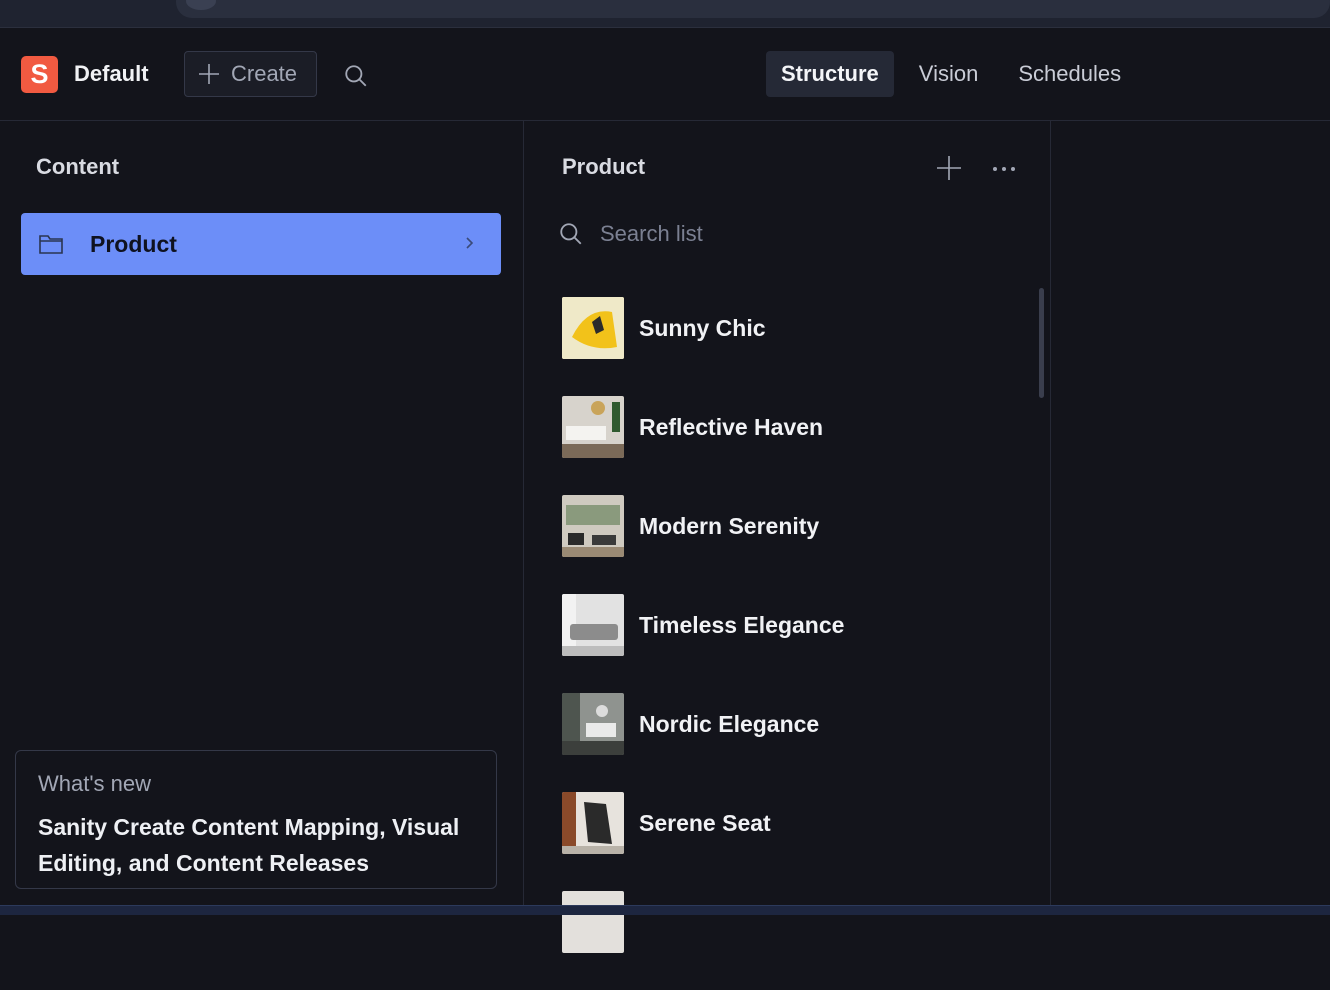 This screenshot has height=990, width=1330. What do you see at coordinates (261, 244) in the screenshot?
I see `content-item-product: Product` at bounding box center [261, 244].